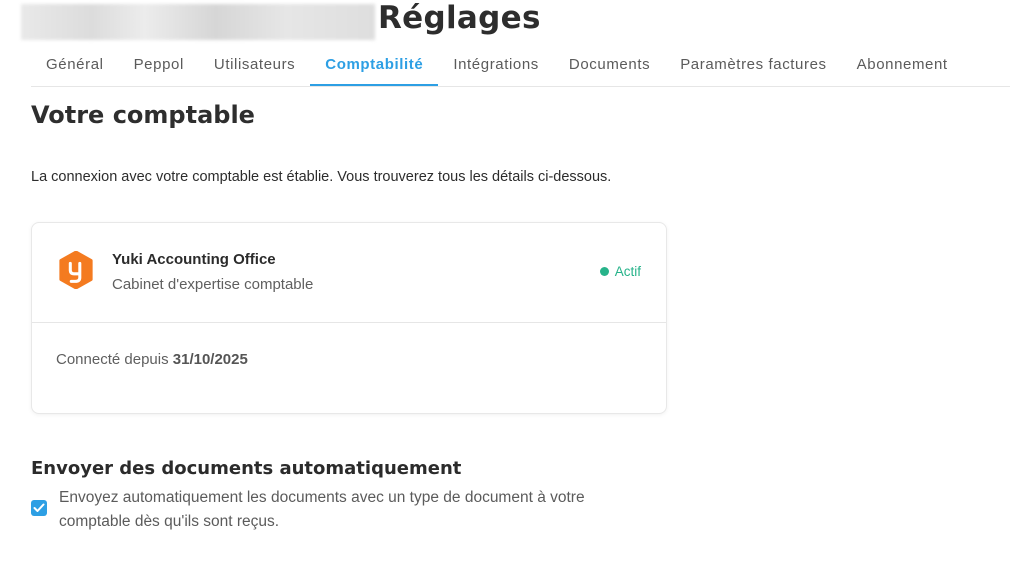  Describe the element at coordinates (374, 64) in the screenshot. I see `tab-comptabilite: Comptabilité` at that location.